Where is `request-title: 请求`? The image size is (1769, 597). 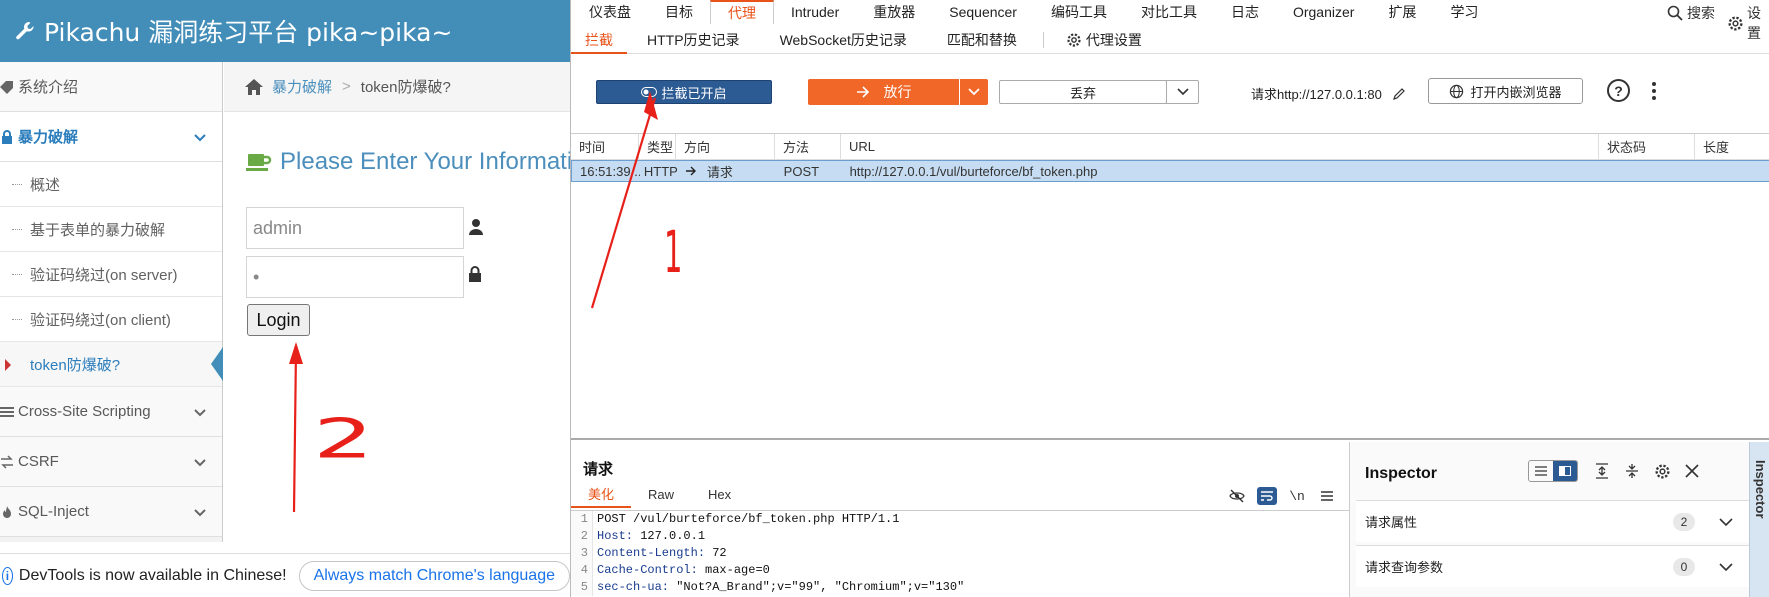 request-title: 请求 is located at coordinates (598, 469).